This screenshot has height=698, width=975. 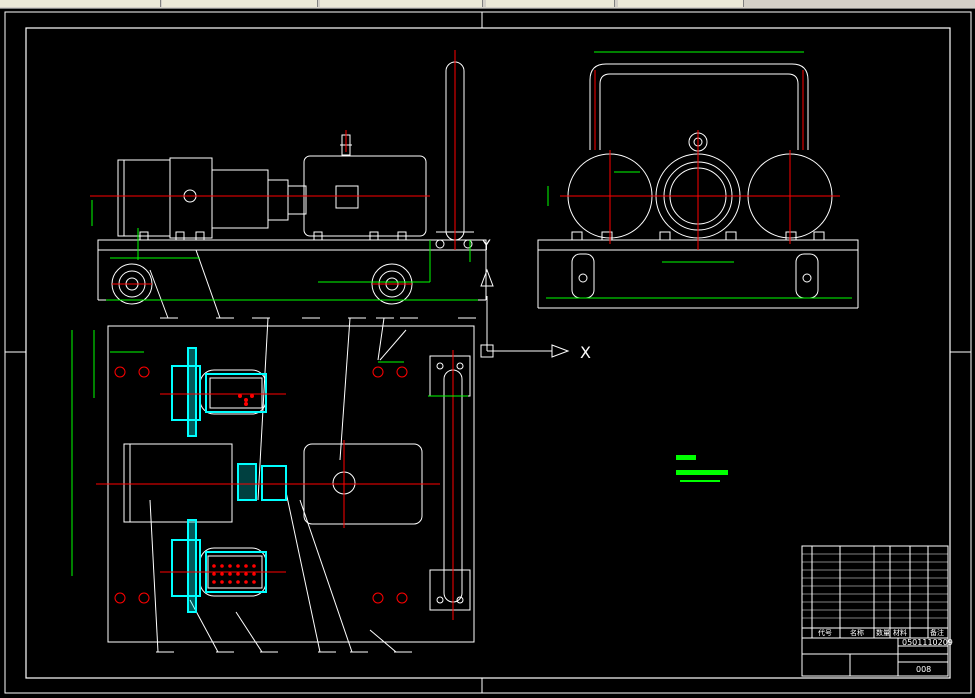 What do you see at coordinates (875, 586) in the screenshot?
I see `title-block-rows` at bounding box center [875, 586].